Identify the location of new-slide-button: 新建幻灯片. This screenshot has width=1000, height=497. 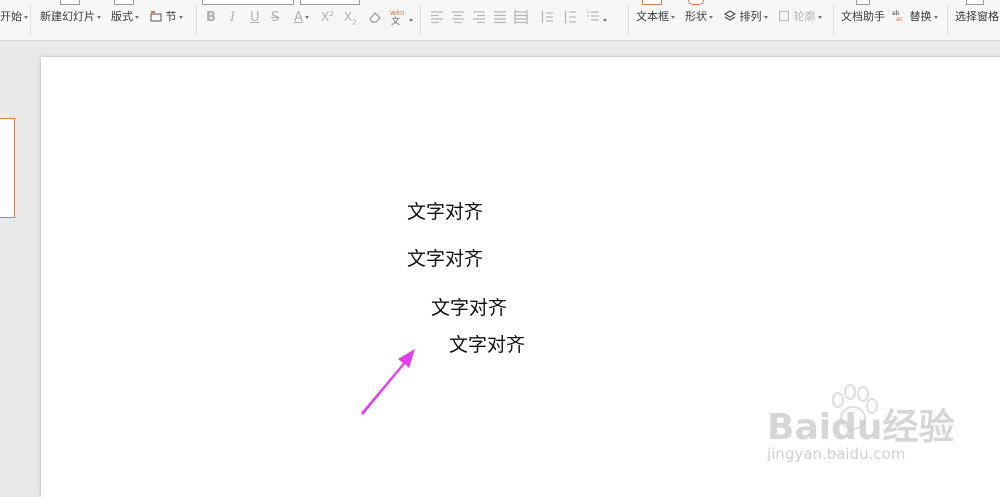
(70, 17).